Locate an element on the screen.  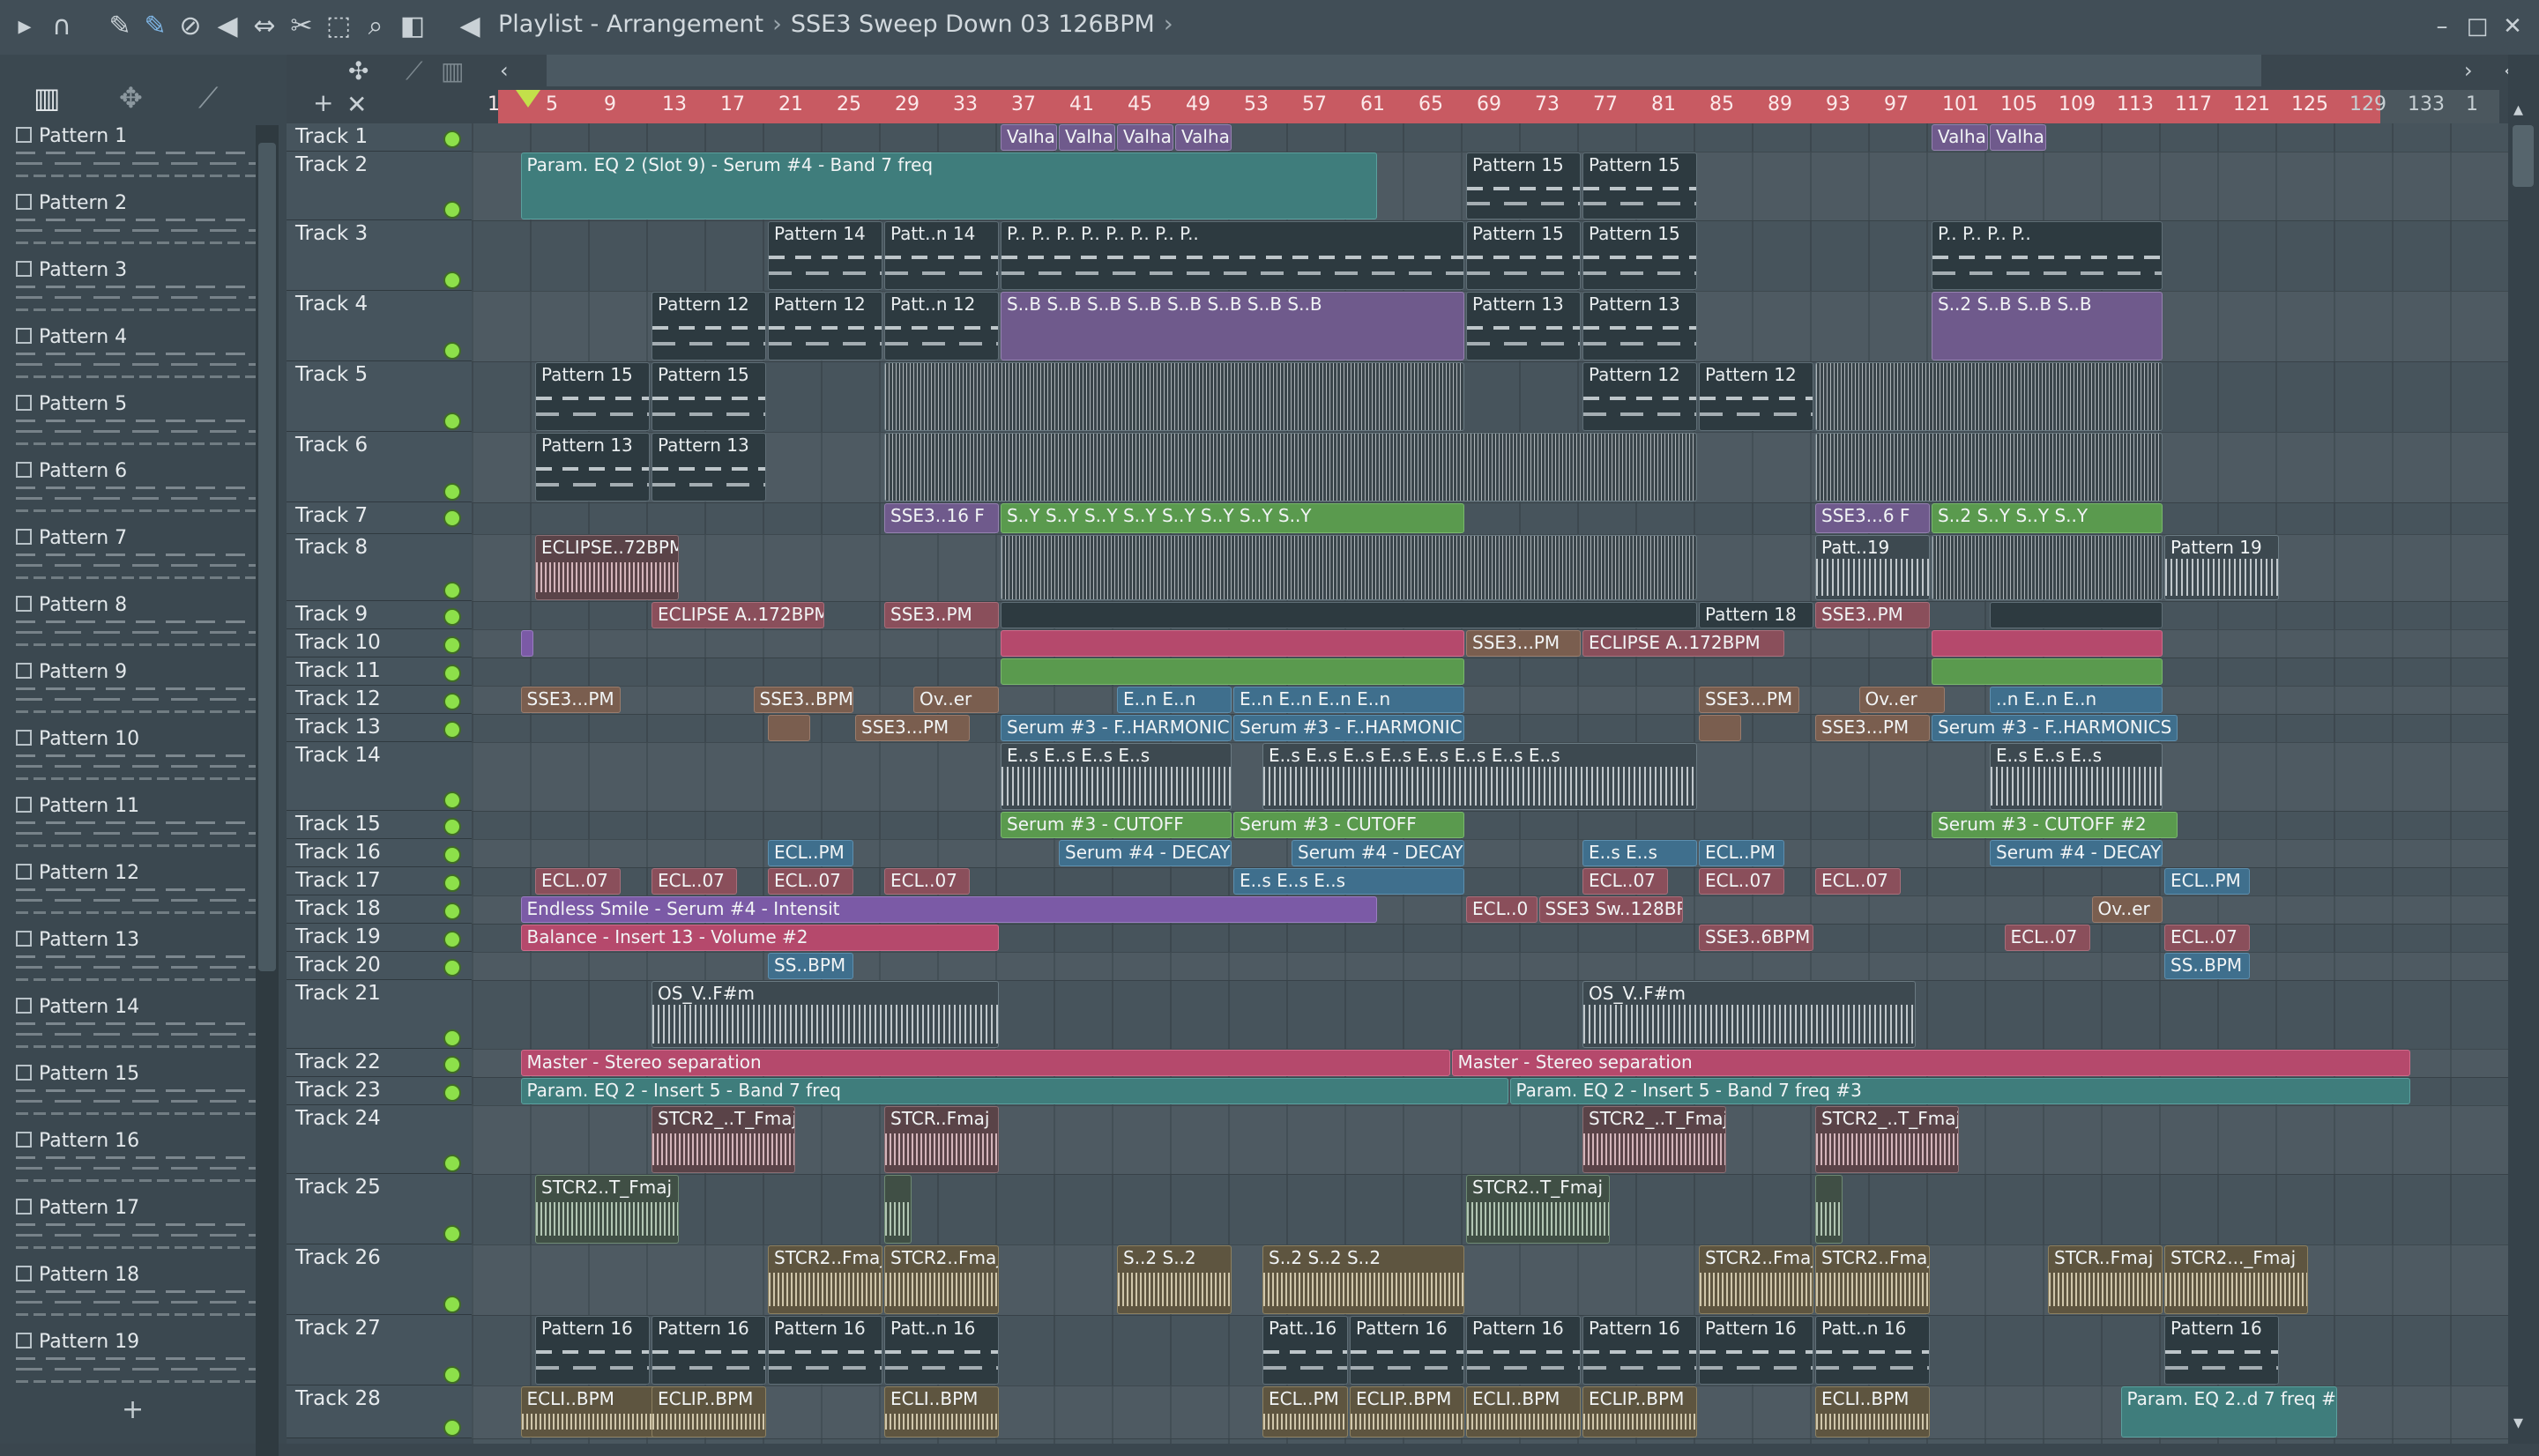
playlist-clip: S..2 S..2 S..2 is located at coordinates (1363, 1279).